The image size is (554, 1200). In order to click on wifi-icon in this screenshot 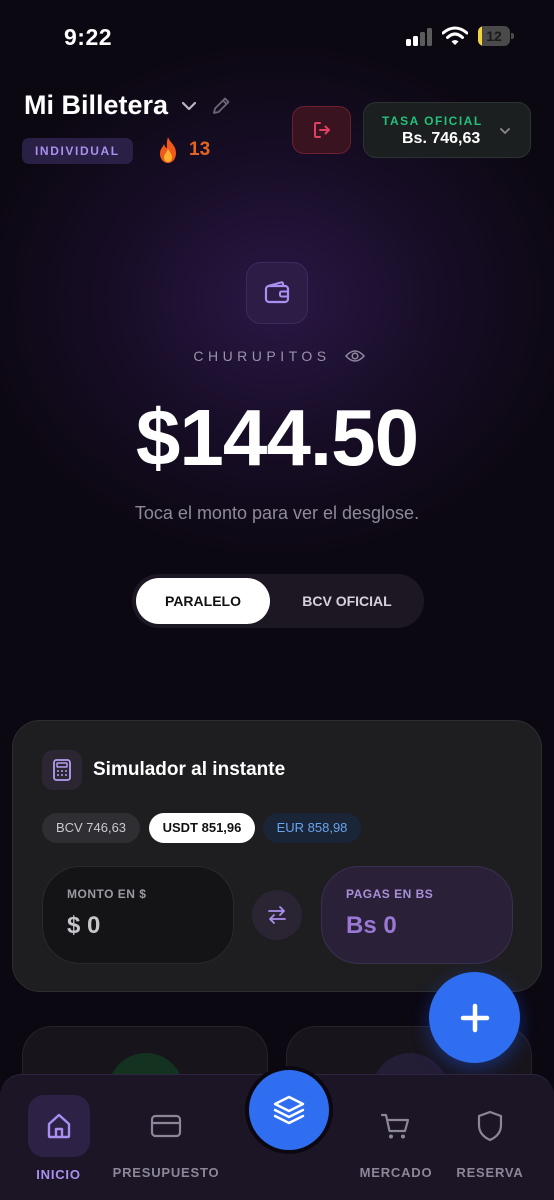, I will do `click(455, 35)`.